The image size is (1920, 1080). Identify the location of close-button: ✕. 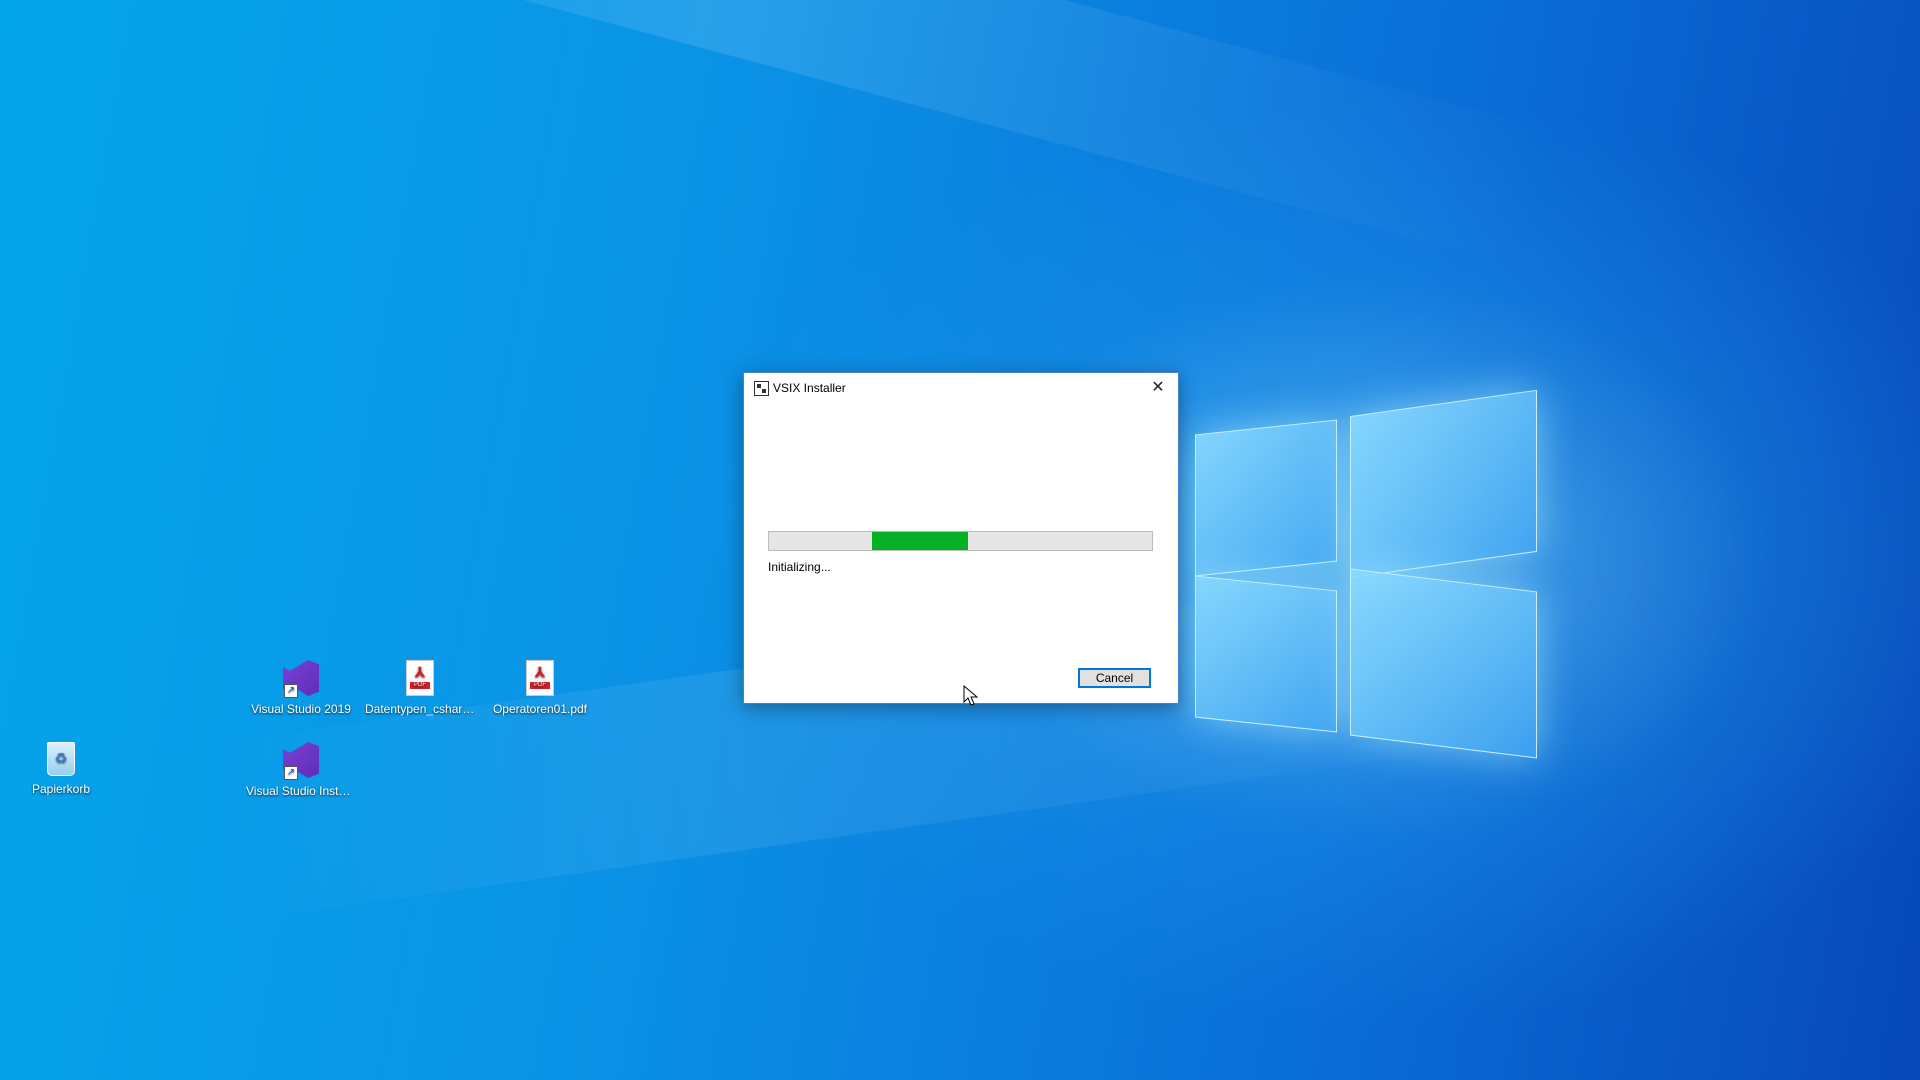
(1158, 388).